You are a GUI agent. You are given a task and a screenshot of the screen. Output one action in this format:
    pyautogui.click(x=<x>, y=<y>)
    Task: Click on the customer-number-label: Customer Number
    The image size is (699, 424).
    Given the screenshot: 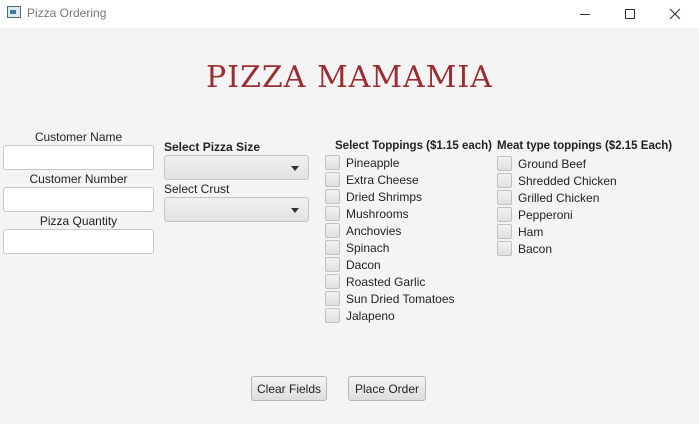 What is the action you would take?
    pyautogui.click(x=78, y=179)
    